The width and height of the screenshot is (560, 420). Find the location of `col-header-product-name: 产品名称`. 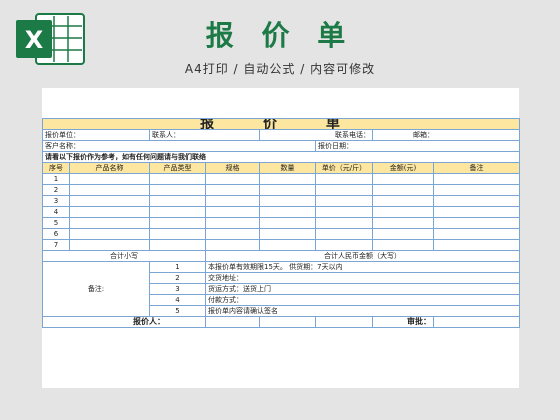

col-header-product-name: 产品名称 is located at coordinates (109, 168).